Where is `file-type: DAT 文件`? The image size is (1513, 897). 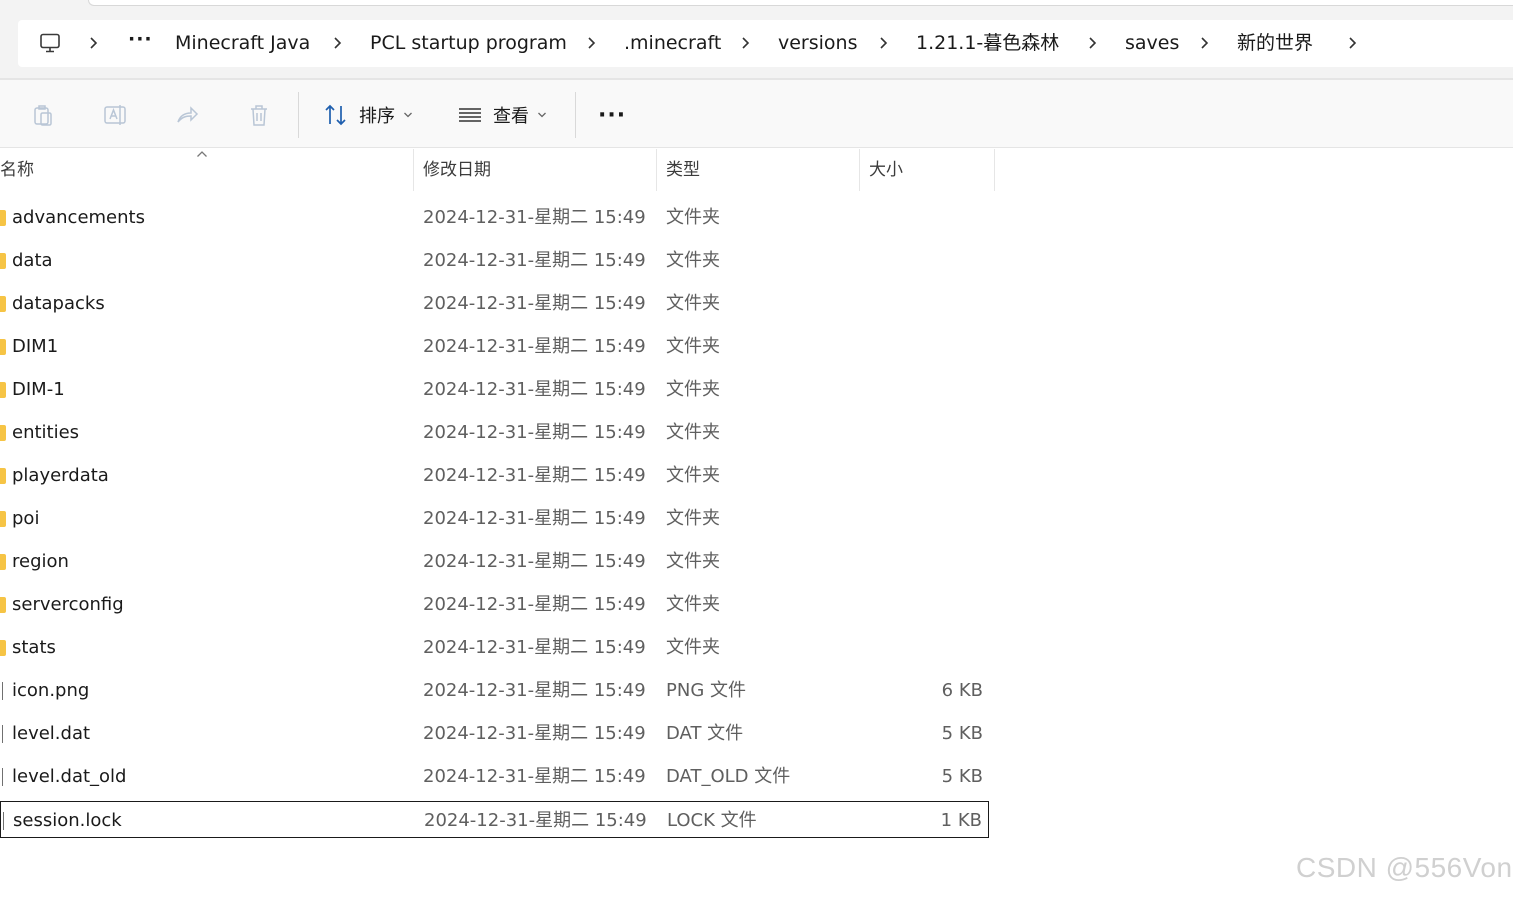
file-type: DAT 文件 is located at coordinates (705, 733).